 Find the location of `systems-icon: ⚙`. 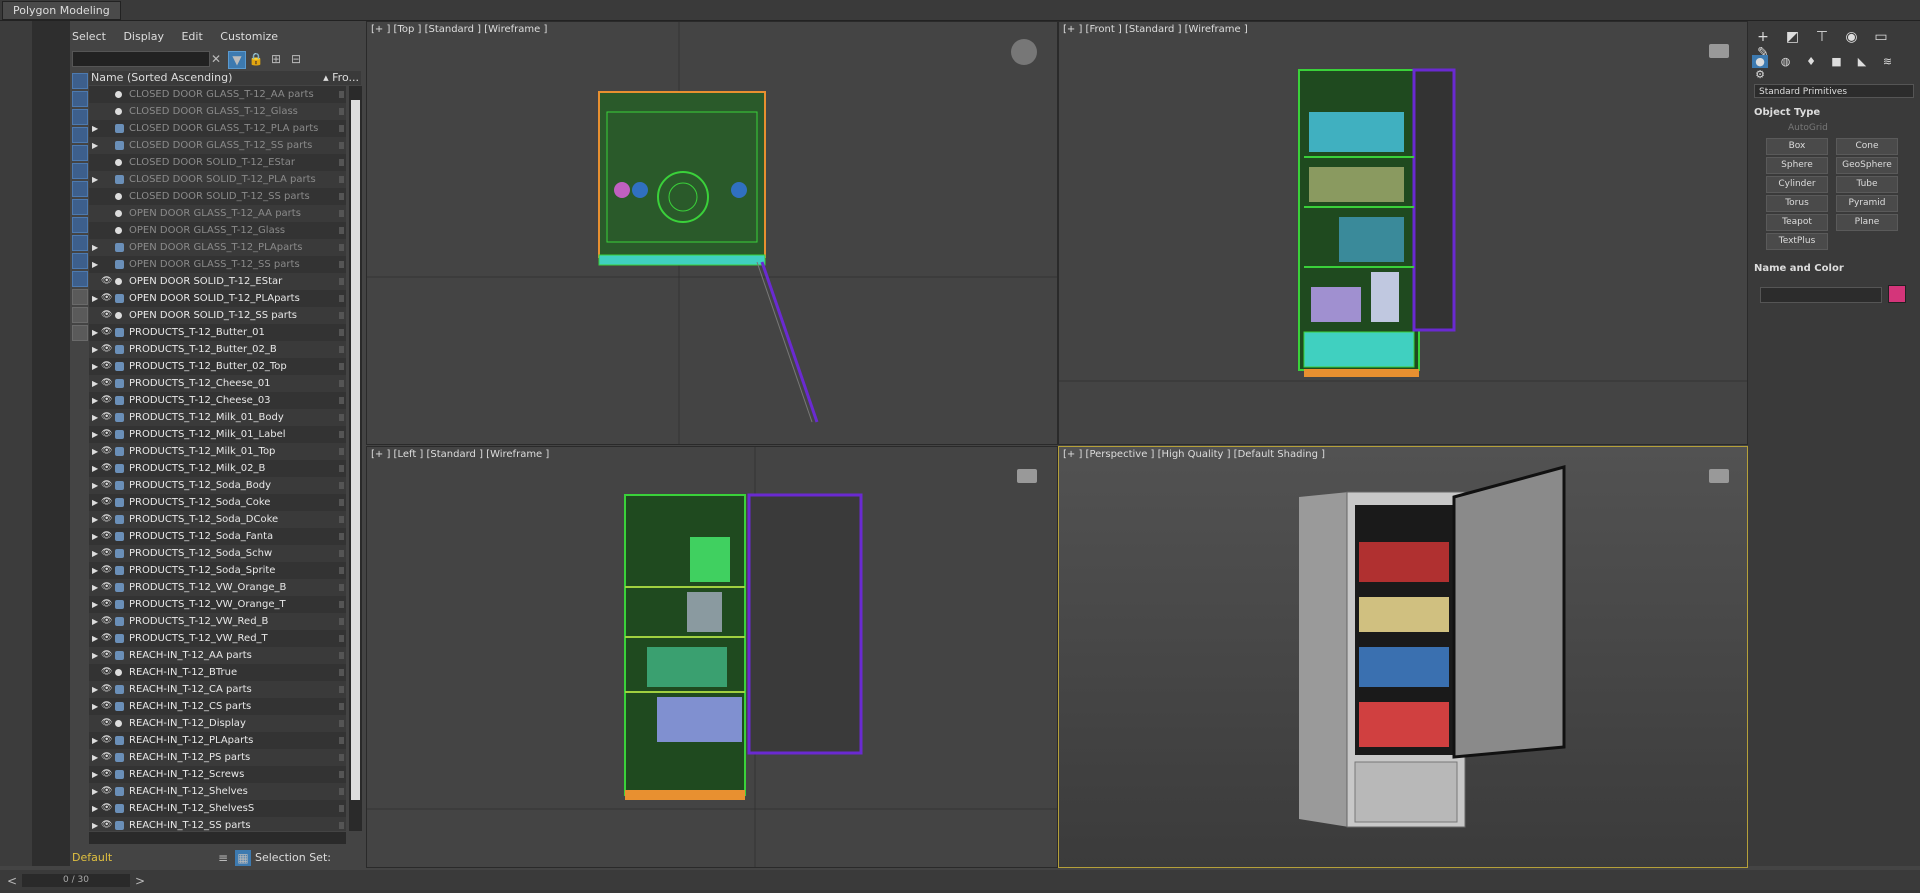

systems-icon: ⚙ is located at coordinates (1760, 74).